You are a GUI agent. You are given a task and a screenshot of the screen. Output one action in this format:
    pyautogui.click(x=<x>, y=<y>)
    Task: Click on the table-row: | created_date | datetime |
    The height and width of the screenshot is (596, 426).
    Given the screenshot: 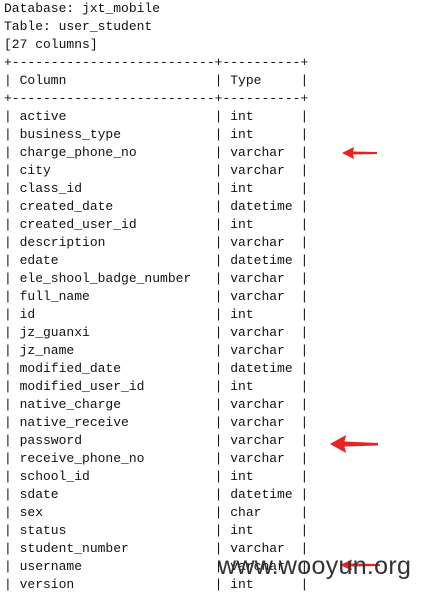 What is the action you would take?
    pyautogui.click(x=156, y=206)
    